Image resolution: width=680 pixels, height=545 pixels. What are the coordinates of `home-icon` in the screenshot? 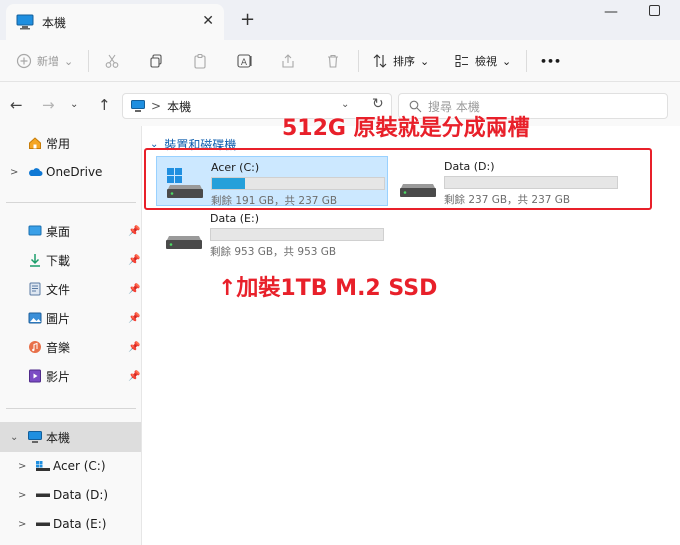 It's located at (35, 143).